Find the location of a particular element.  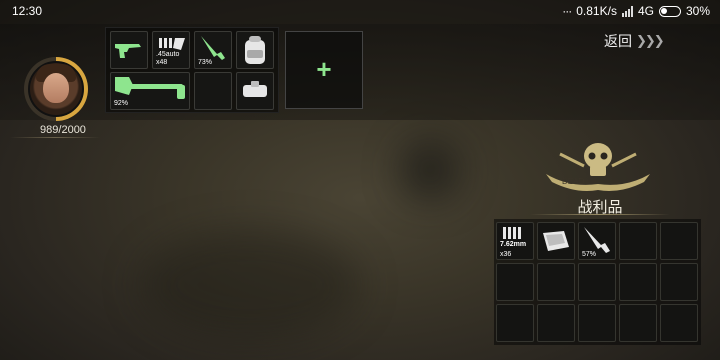

chevron-right-icon: ❯❯❯ is located at coordinates (650, 40).